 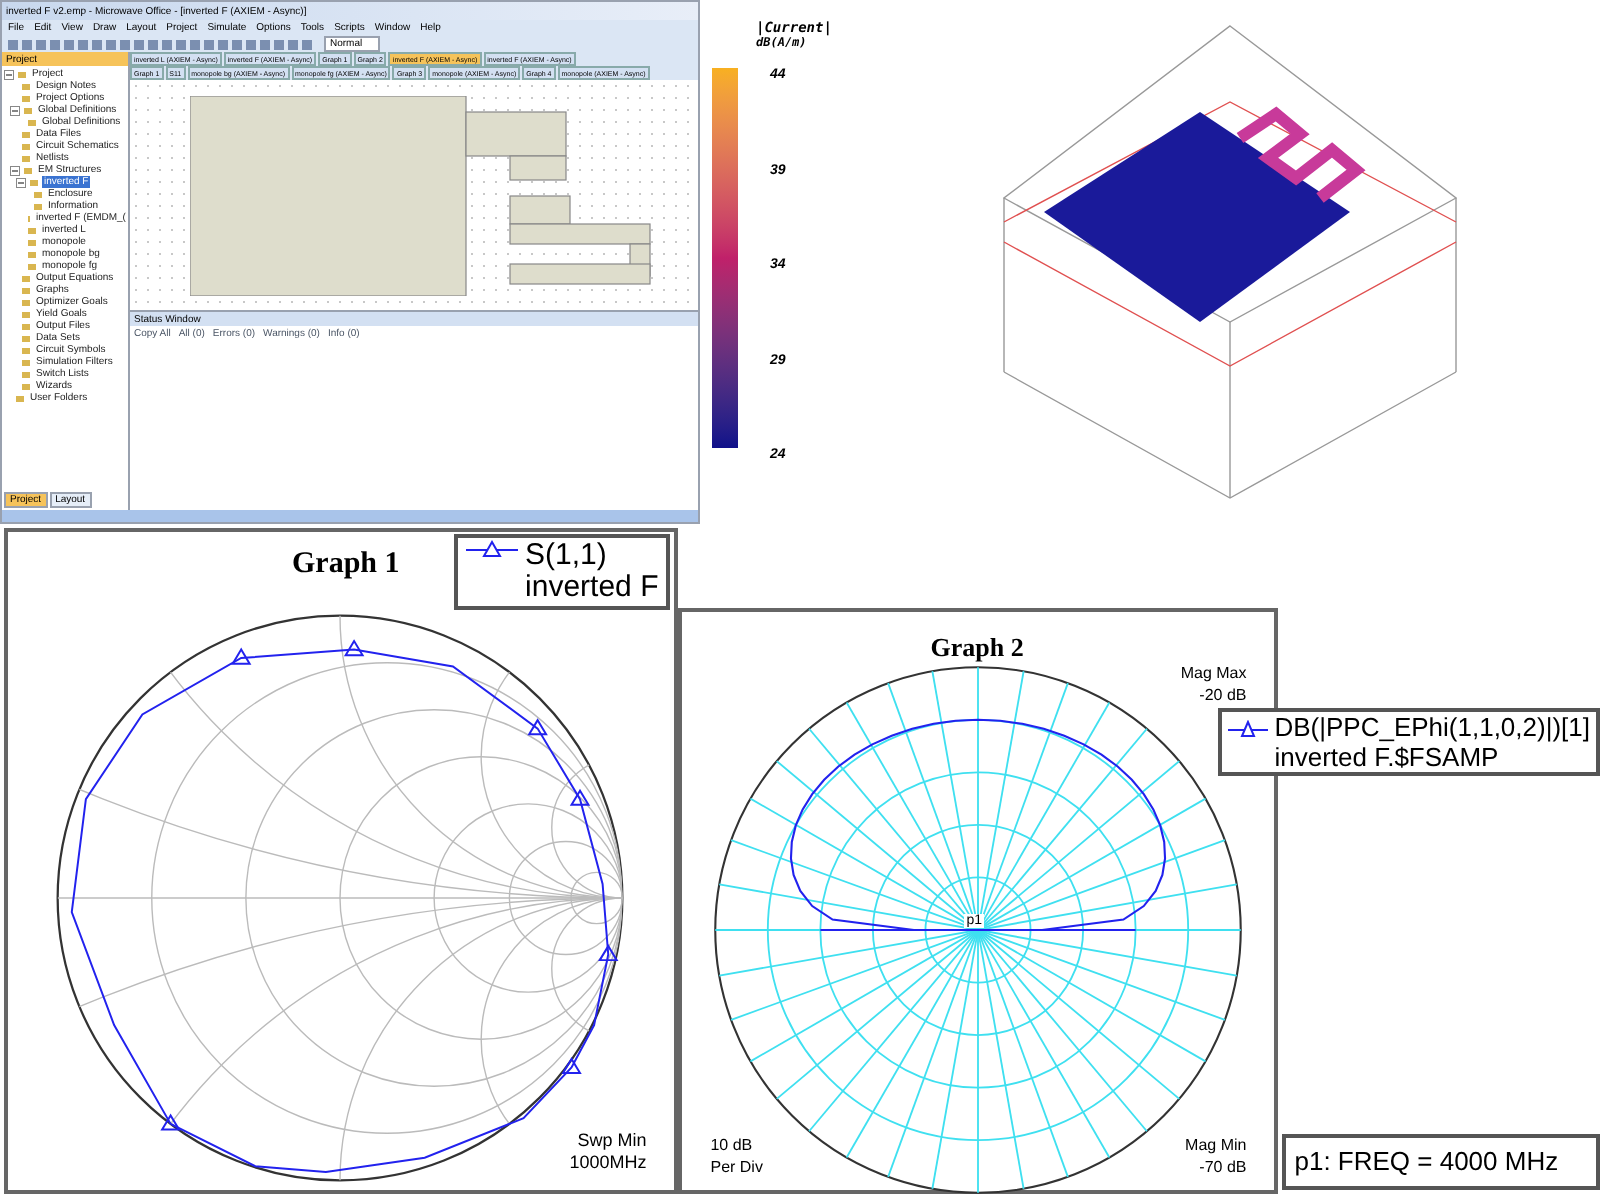 I want to click on trace-source: inverted F, so click(x=592, y=588).